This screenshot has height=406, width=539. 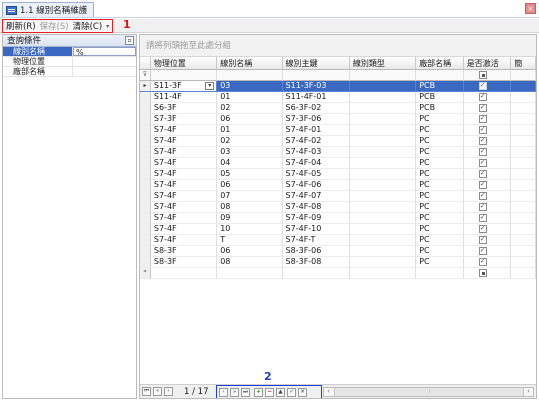 I want to click on cell-line-name: 03, so click(x=250, y=86).